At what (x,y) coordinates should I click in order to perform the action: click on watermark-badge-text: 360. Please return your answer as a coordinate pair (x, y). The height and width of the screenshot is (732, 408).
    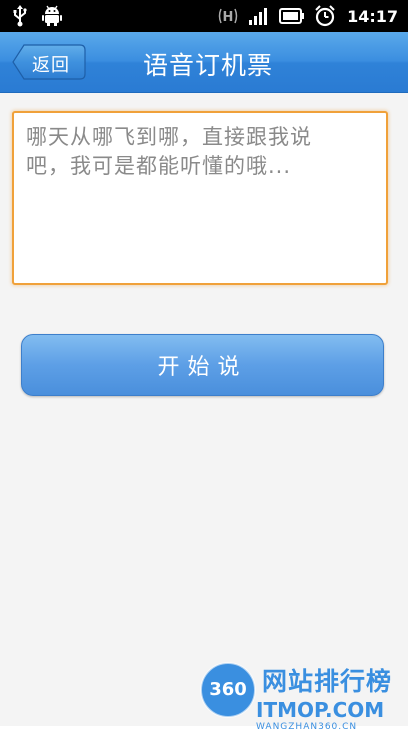
    Looking at the image, I should click on (228, 689).